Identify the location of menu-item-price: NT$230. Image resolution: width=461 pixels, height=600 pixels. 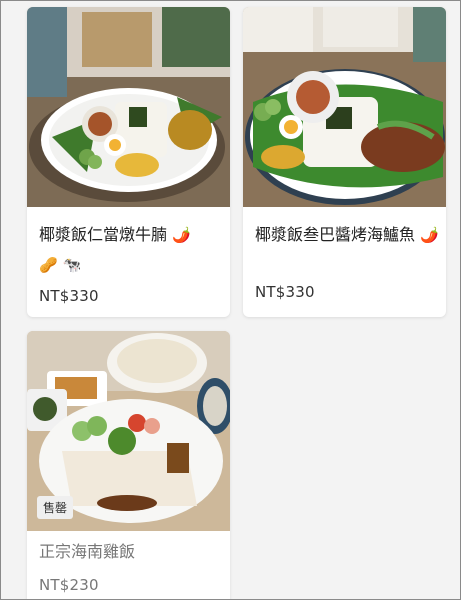
(69, 585).